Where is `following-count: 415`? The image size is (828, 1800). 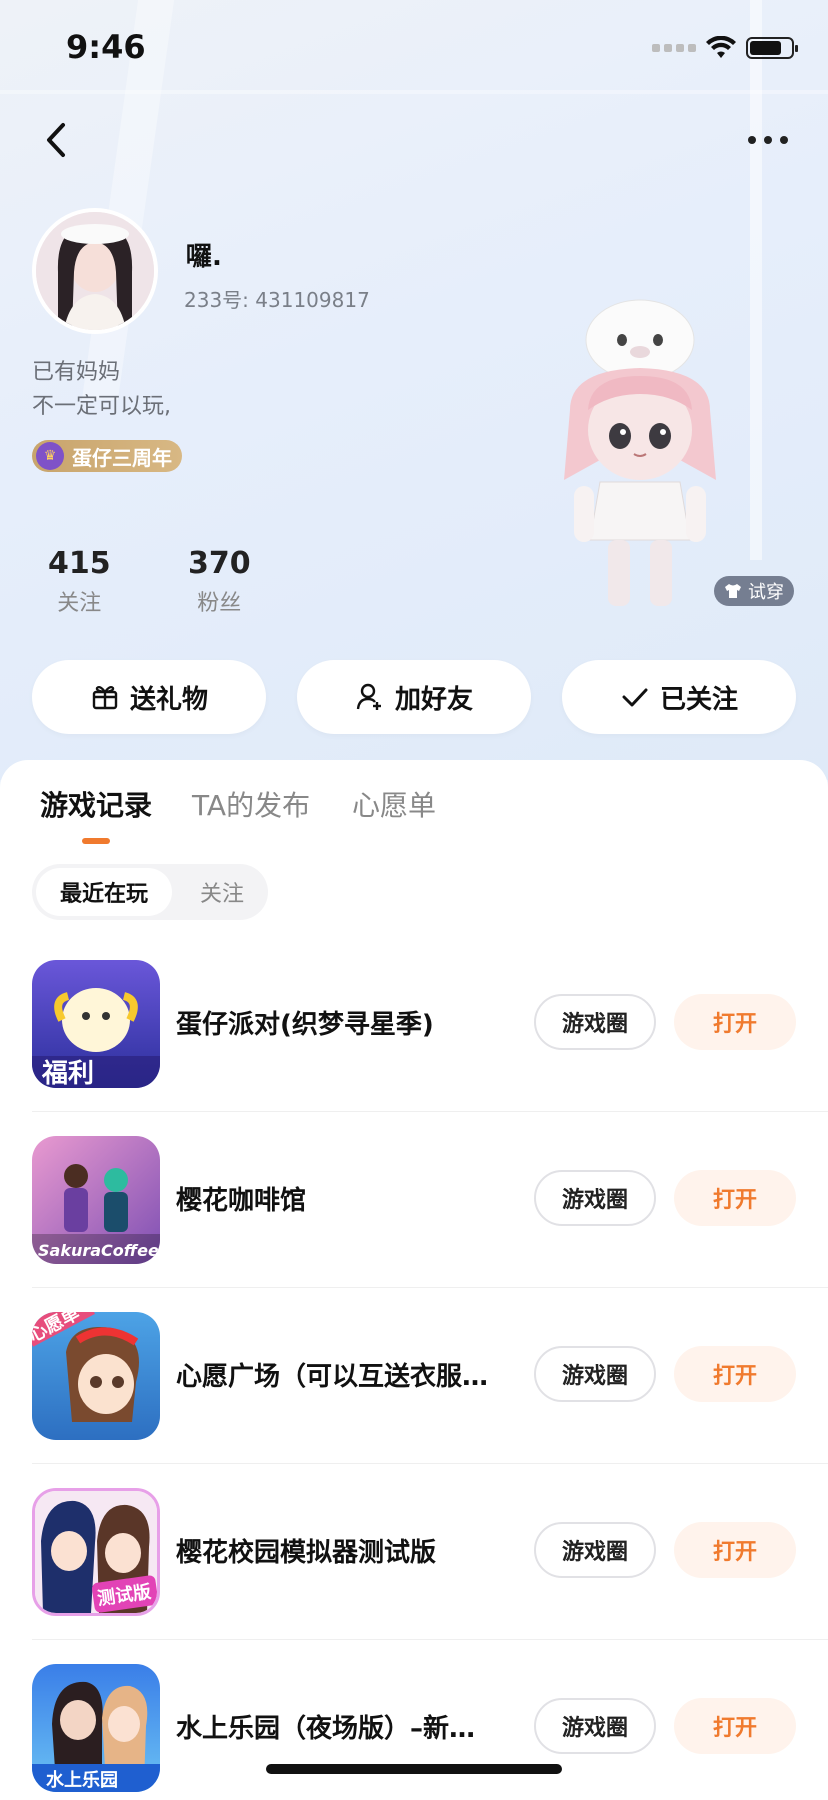
following-count: 415 is located at coordinates (79, 563).